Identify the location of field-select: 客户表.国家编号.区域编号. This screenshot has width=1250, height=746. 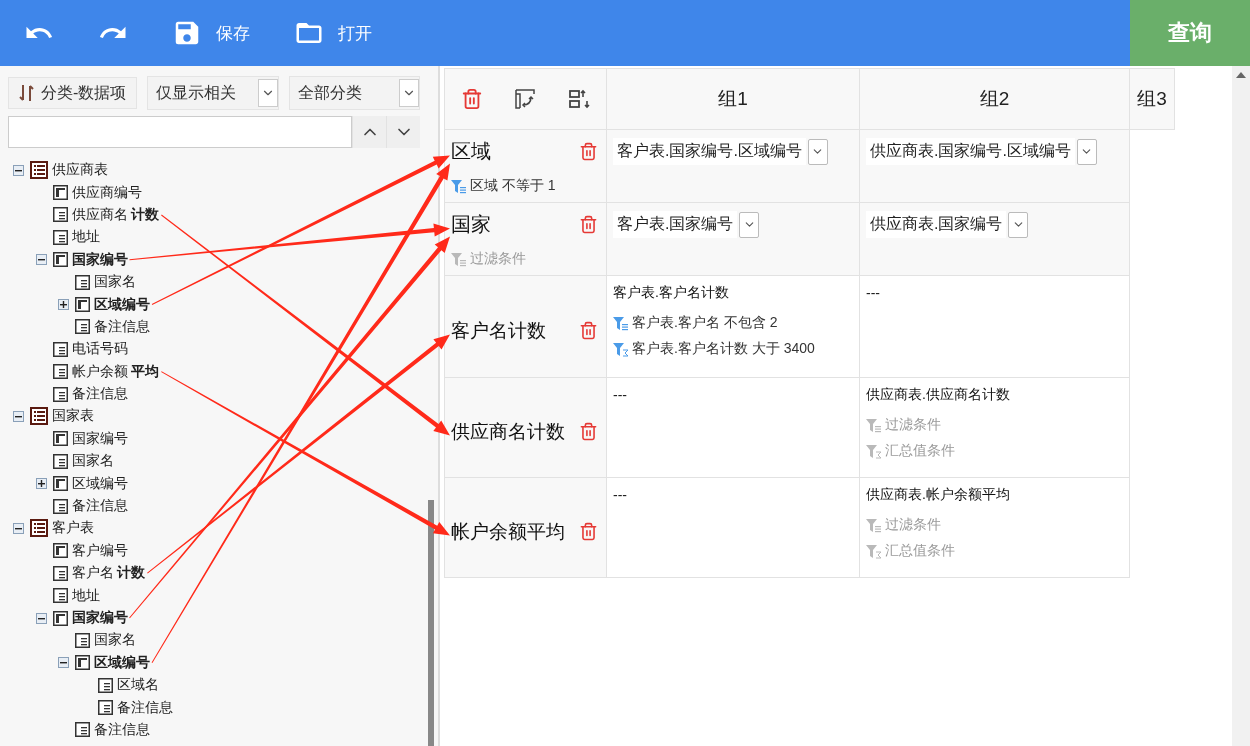
(709, 151).